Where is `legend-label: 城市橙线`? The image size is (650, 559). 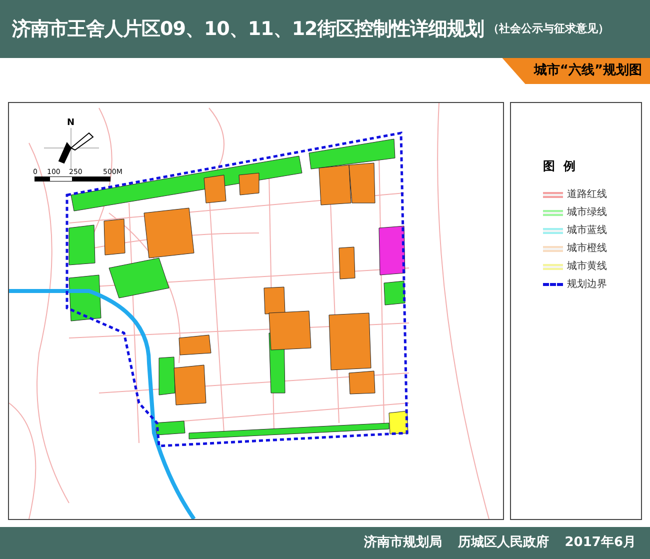
legend-label: 城市橙线 is located at coordinates (587, 249).